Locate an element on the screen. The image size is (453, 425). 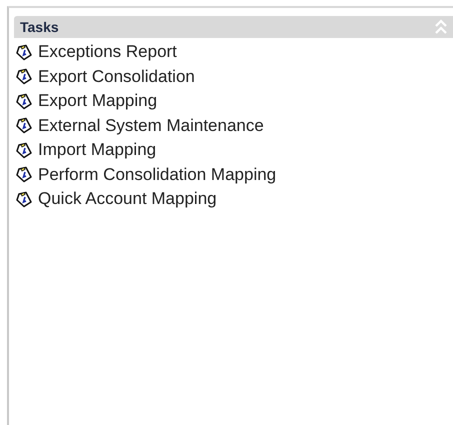
task-link: Quick Account Mapping is located at coordinates (116, 199).